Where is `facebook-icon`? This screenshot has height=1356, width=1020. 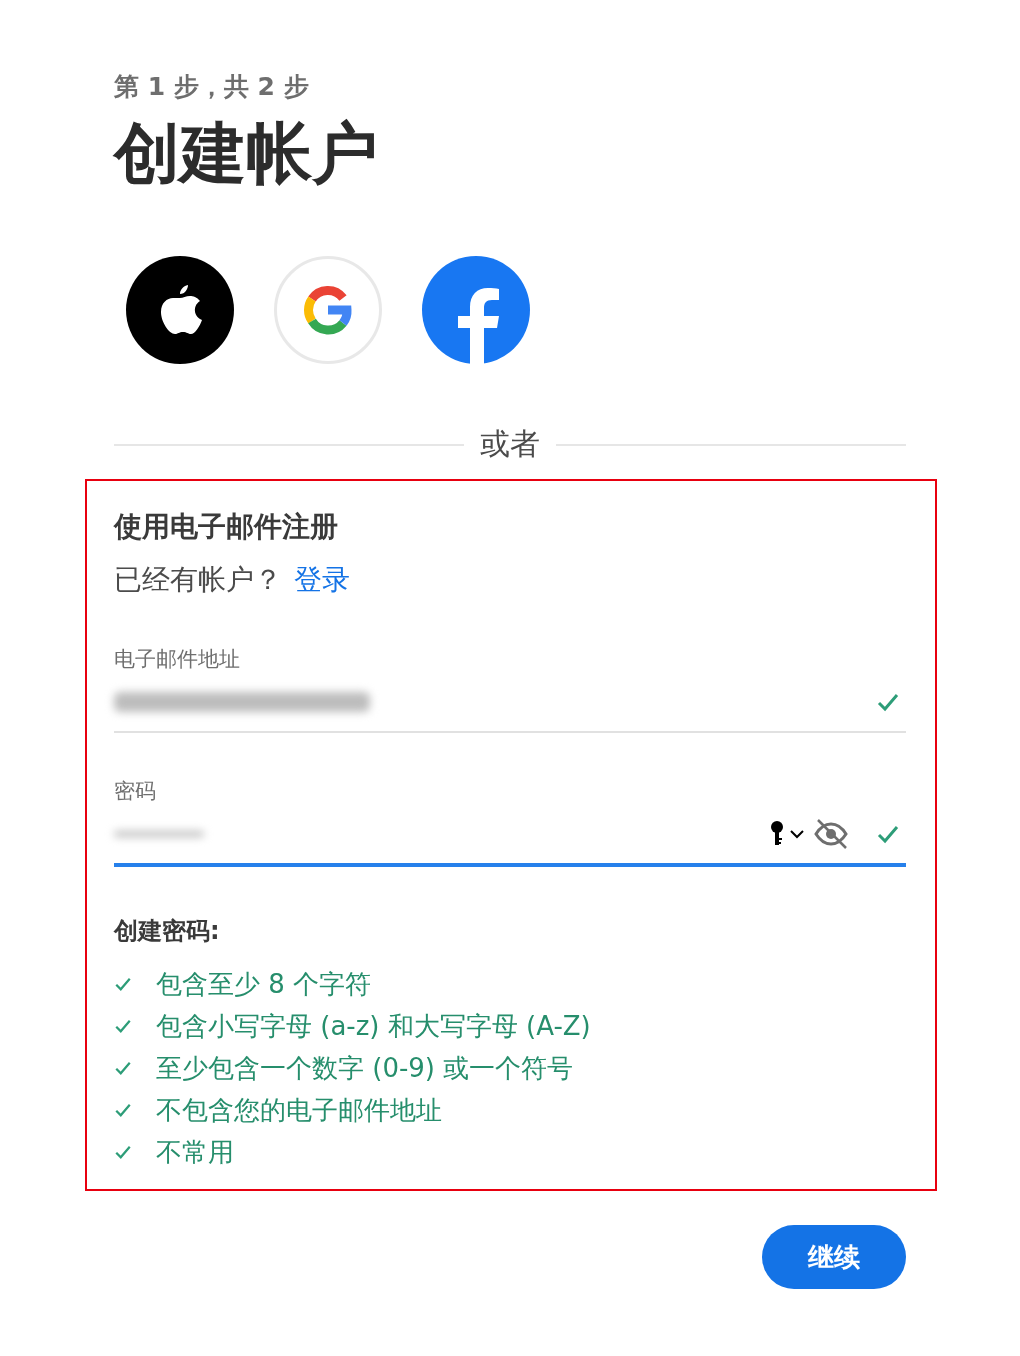
facebook-icon is located at coordinates (479, 326).